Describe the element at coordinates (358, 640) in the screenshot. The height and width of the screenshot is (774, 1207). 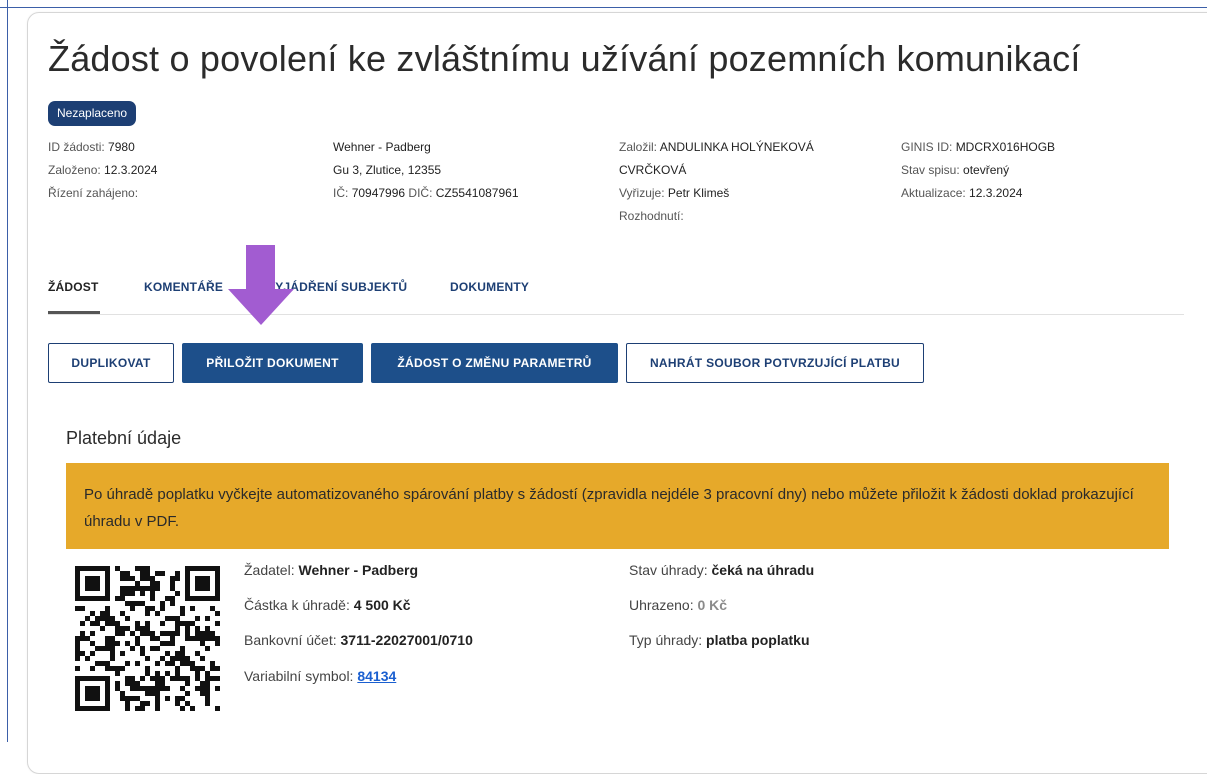
I see `payment-bank-account: Bankovní účet: 3711-22027001/0710` at that location.